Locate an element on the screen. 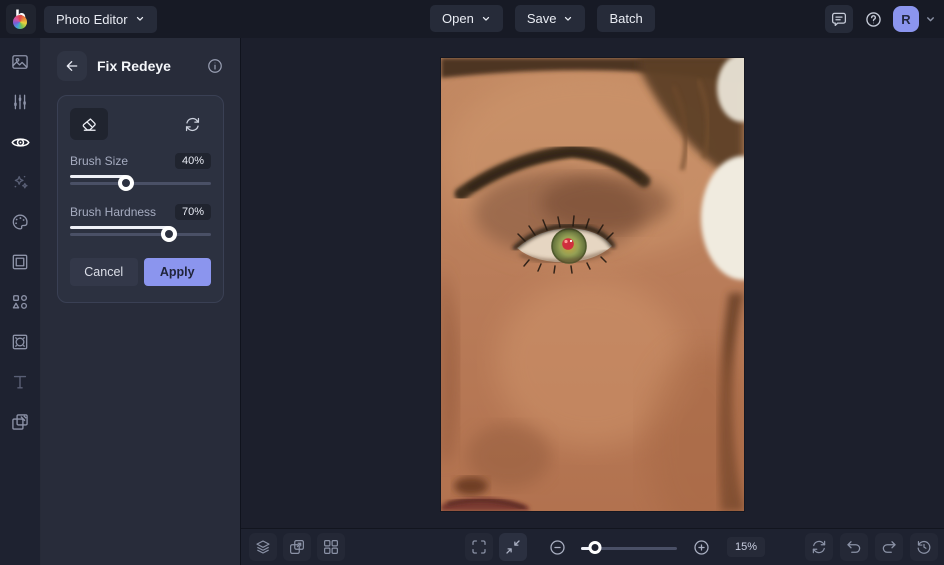 The height and width of the screenshot is (565, 944). save-label: Save is located at coordinates (541, 18).